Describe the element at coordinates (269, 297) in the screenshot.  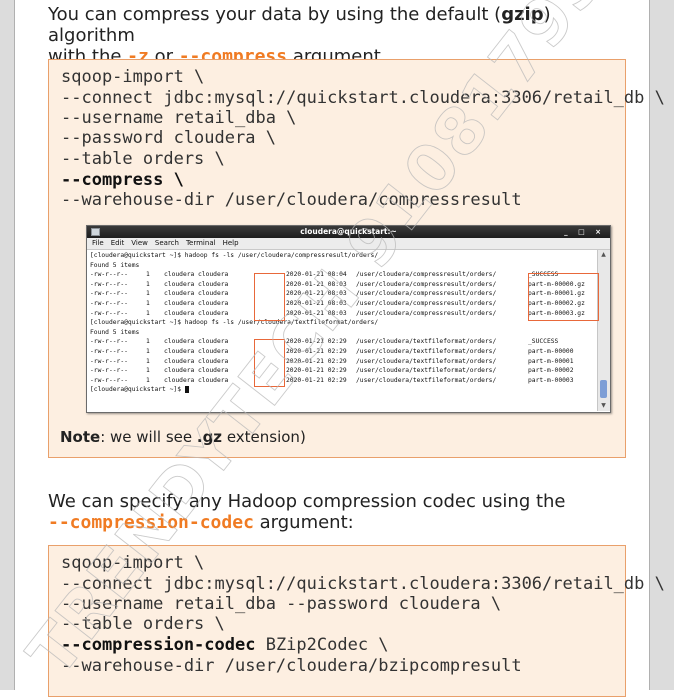
I see `size-highlight-compressed` at that location.